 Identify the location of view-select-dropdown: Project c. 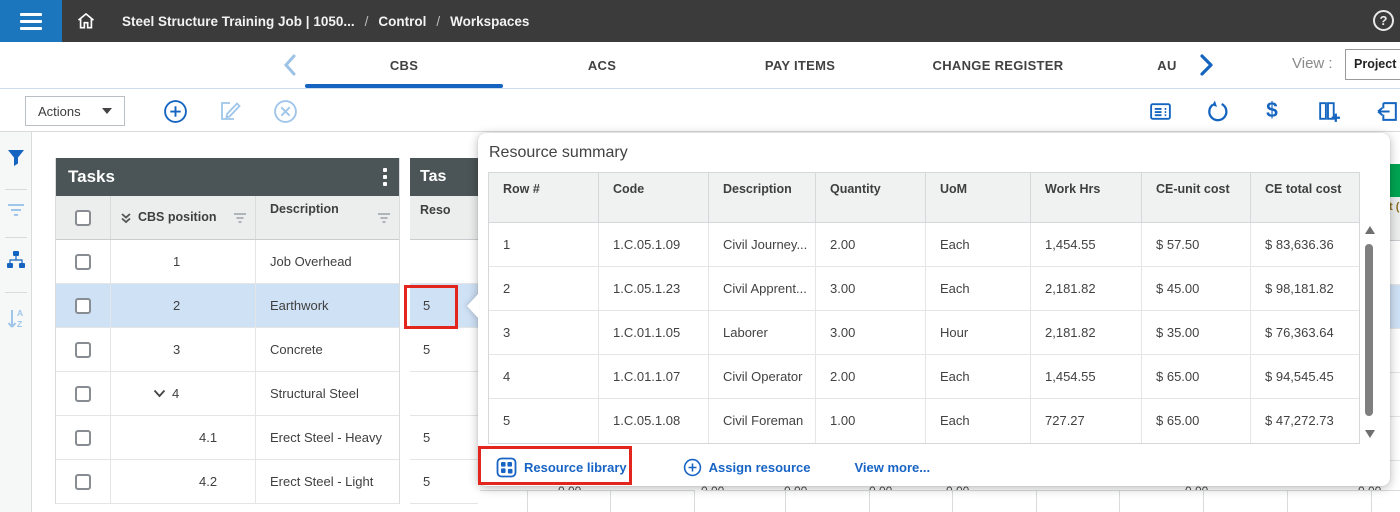
(1372, 64).